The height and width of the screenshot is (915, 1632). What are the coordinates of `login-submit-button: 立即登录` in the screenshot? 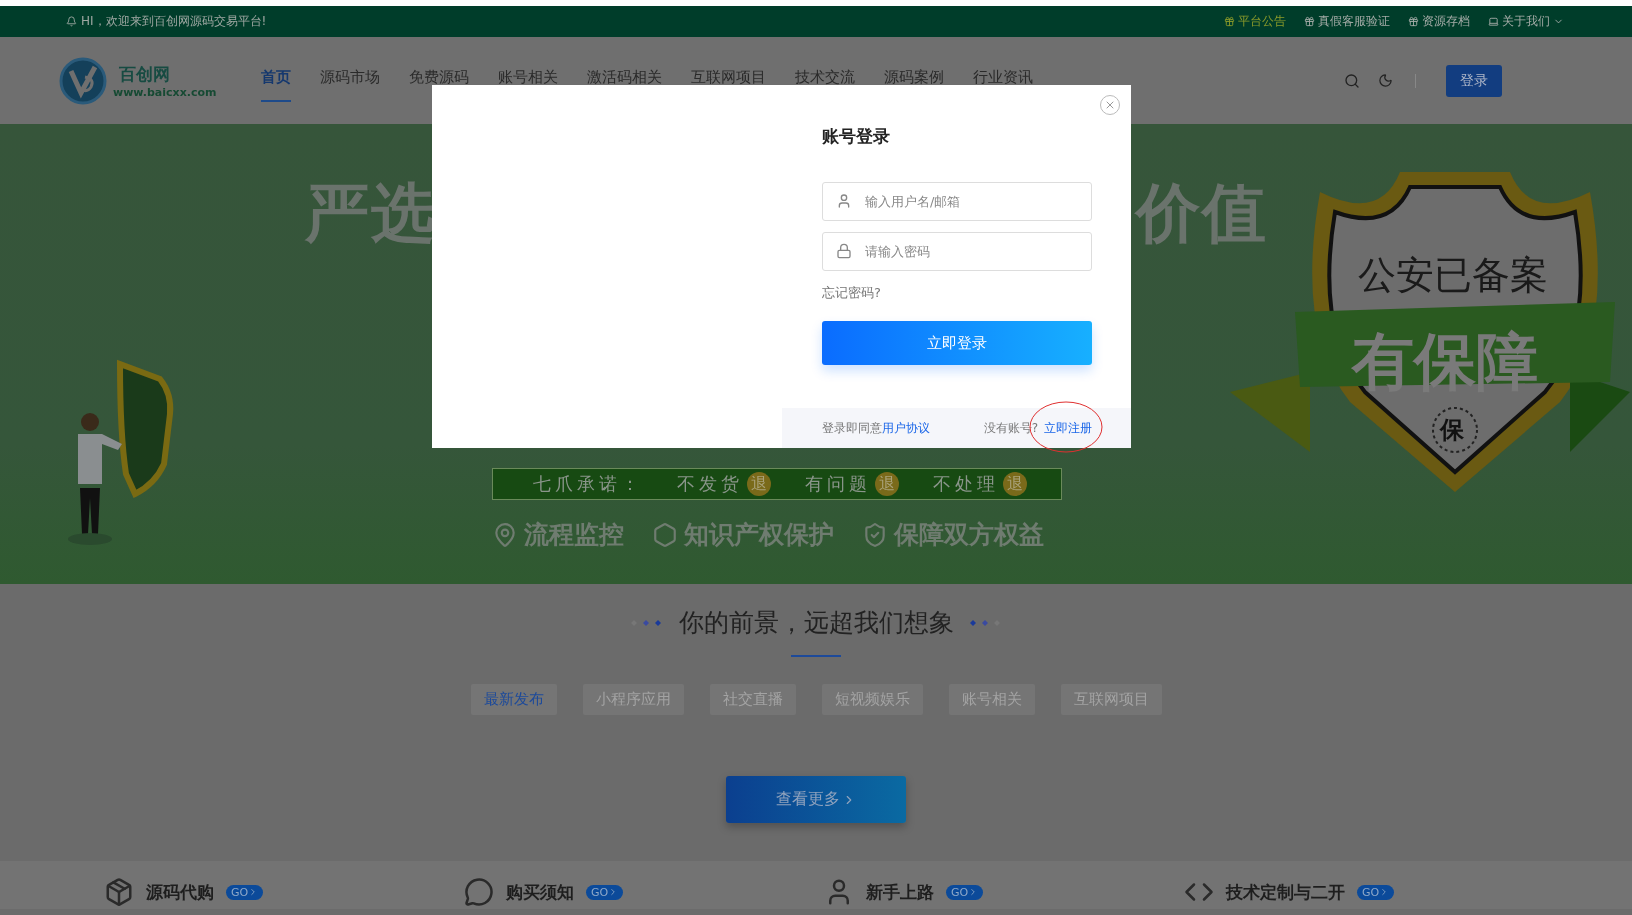 It's located at (957, 343).